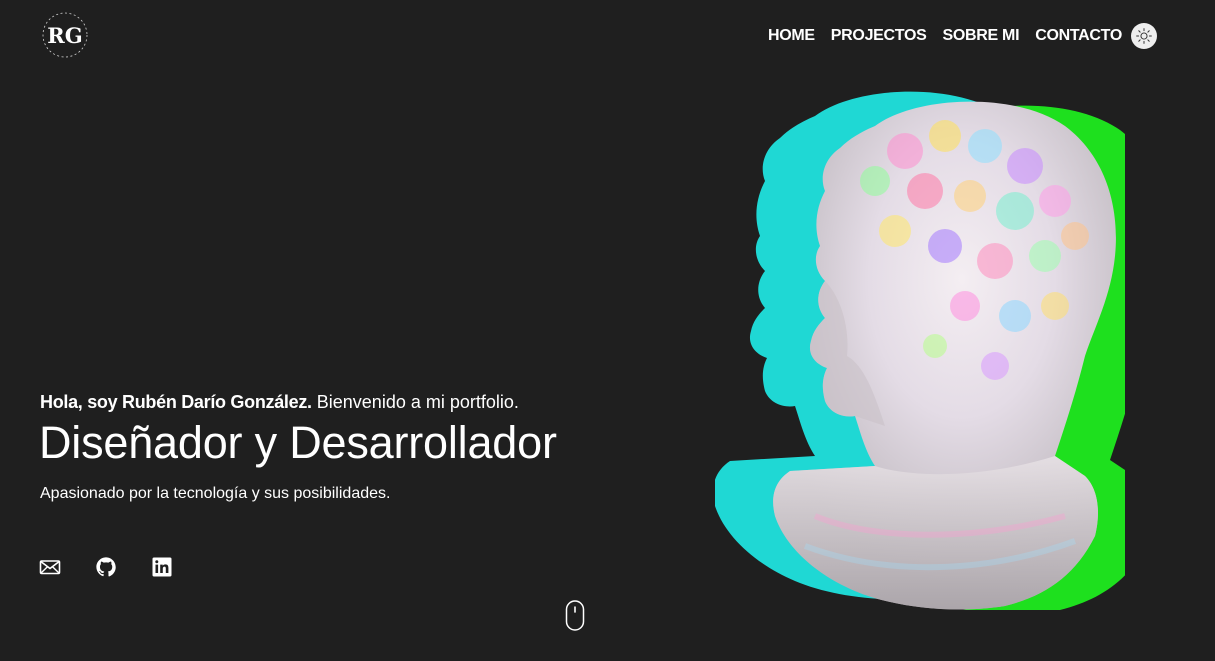 Image resolution: width=1215 pixels, height=661 pixels. Describe the element at coordinates (791, 36) in the screenshot. I see `nav-home: HOME` at that location.